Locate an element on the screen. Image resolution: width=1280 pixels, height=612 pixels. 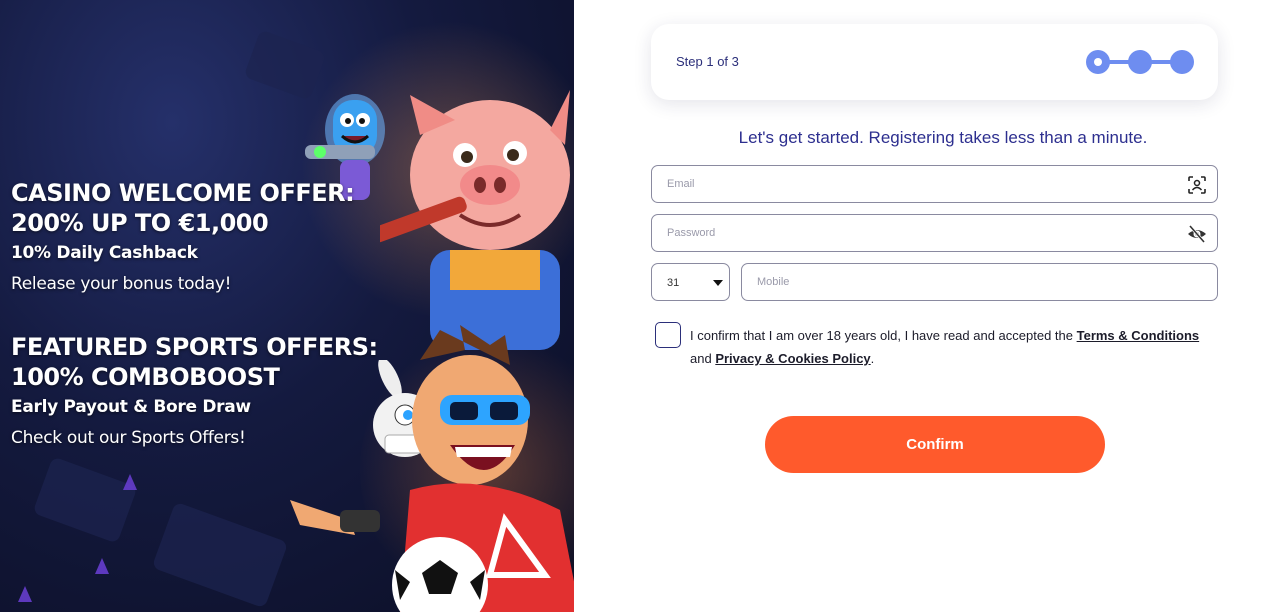
sports-offer-title: FEATURED SPORTS OFFERS: is located at coordinates (194, 347).